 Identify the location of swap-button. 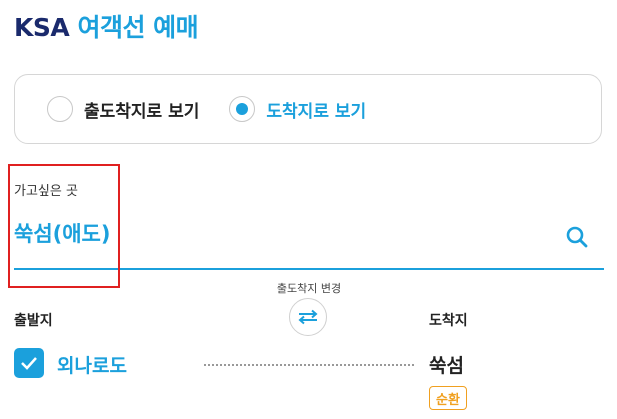
(308, 317).